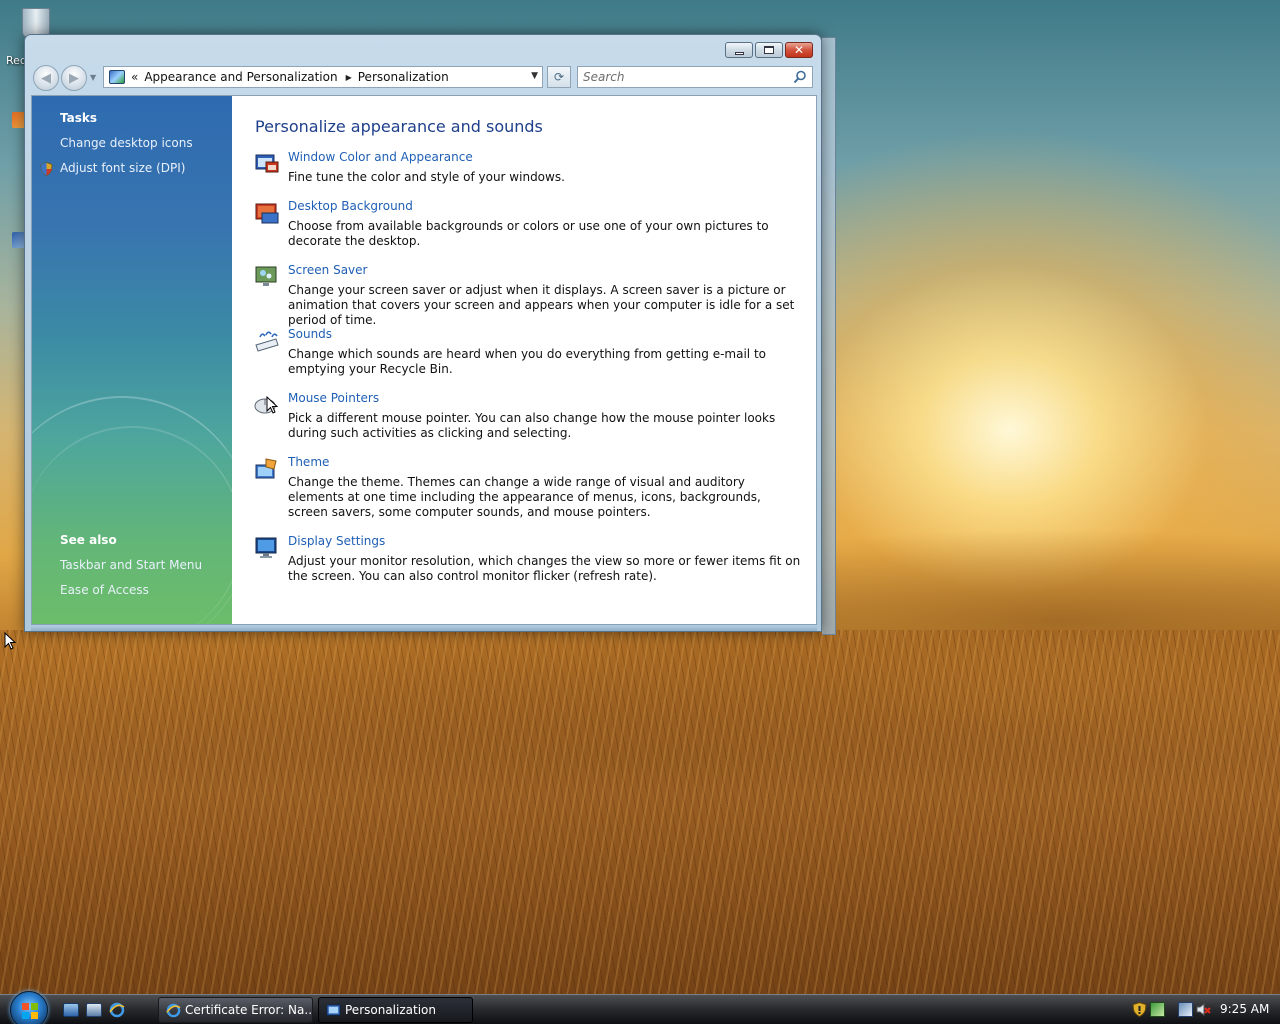 This screenshot has width=1280, height=1024. I want to click on taskbar-button-label: Personalization, so click(390, 1010).